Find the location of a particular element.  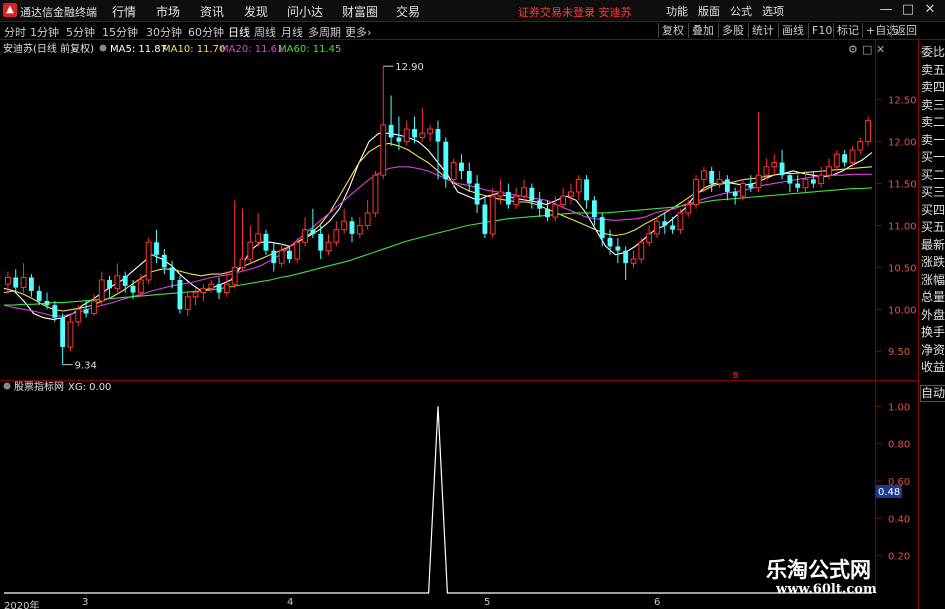

menu-jiaoyi: 交易 is located at coordinates (408, 11).